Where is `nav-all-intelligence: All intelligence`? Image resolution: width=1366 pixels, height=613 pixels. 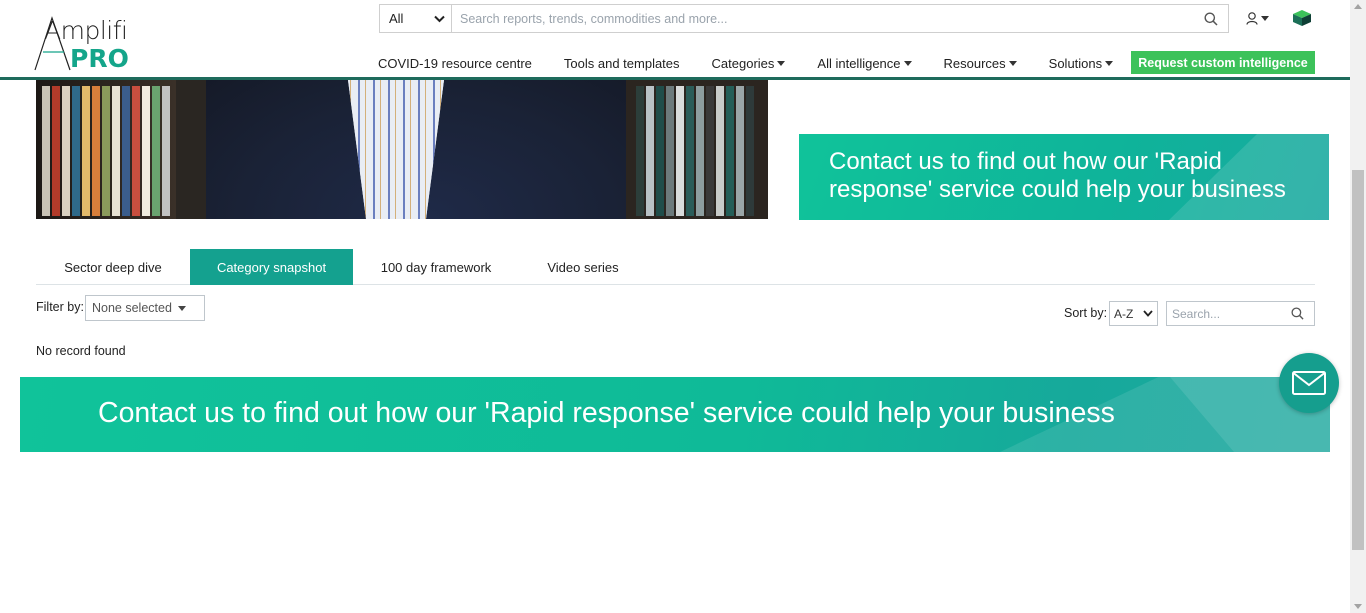
nav-all-intelligence: All intelligence is located at coordinates (864, 63).